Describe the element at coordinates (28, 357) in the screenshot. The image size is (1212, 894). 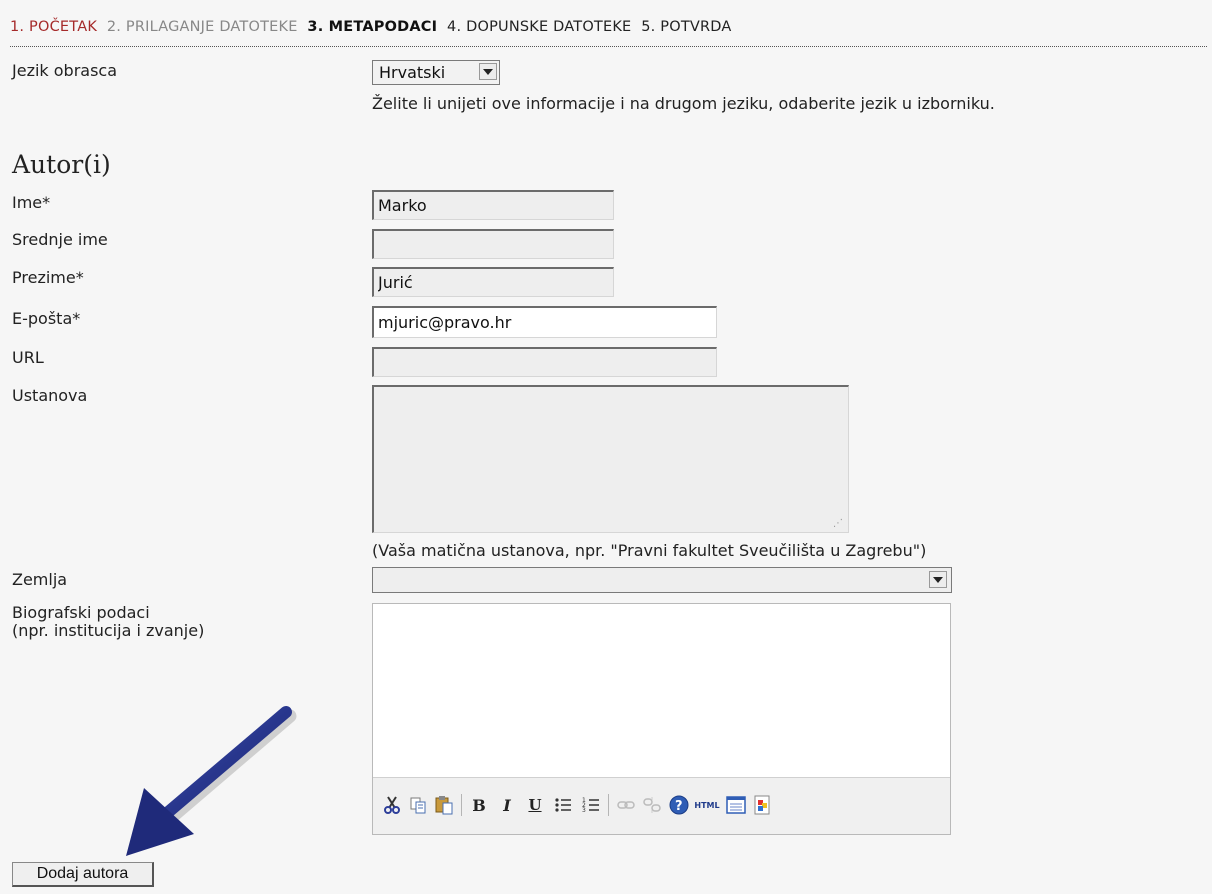
I see `url-label: URL` at that location.